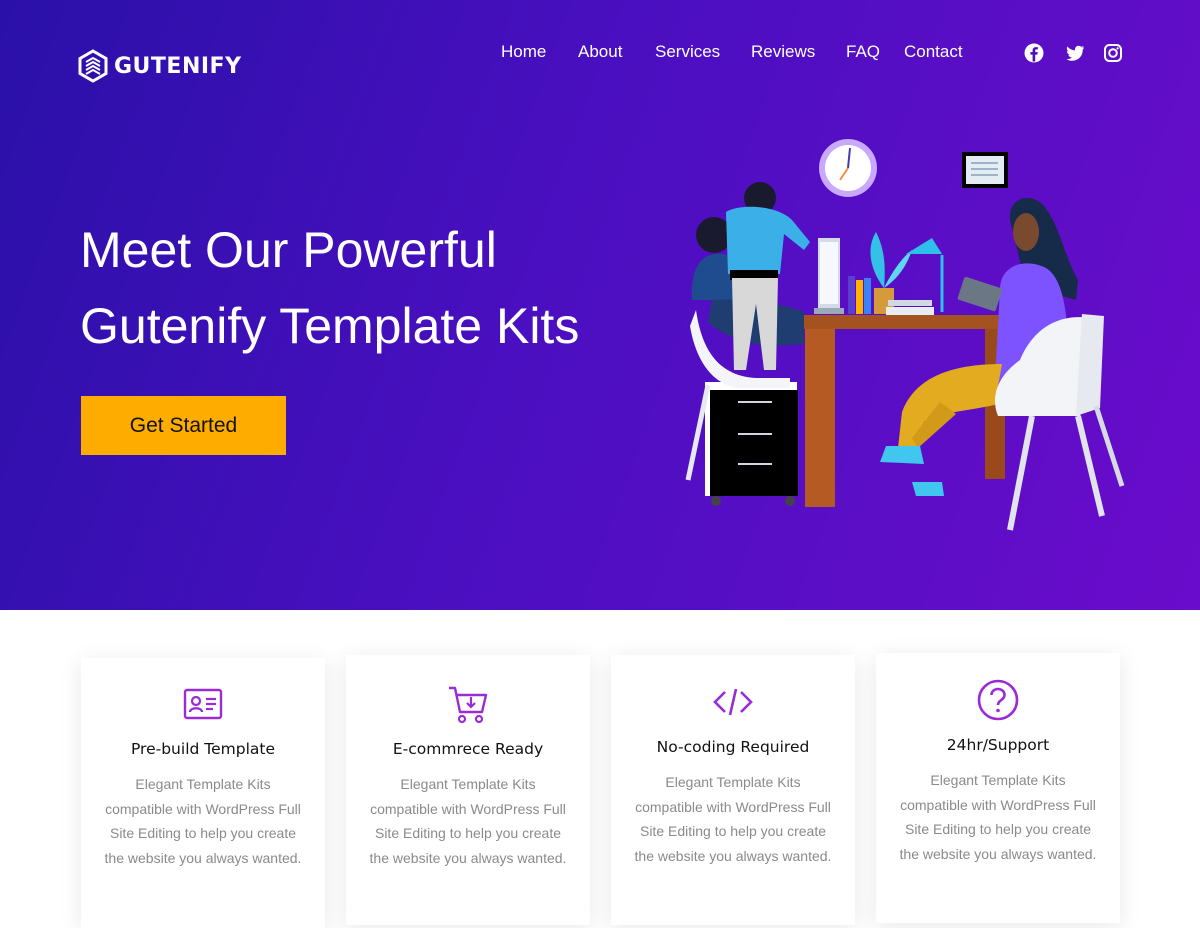 The height and width of the screenshot is (928, 1200). Describe the element at coordinates (998, 700) in the screenshot. I see `question-icon` at that location.